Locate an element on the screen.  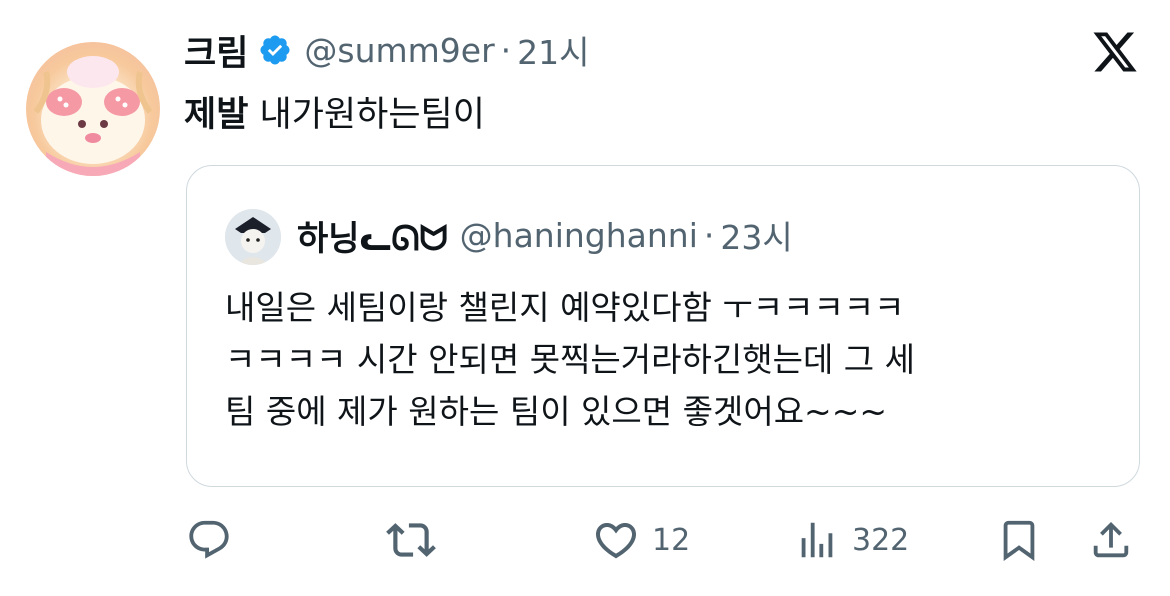
x-logo-icon is located at coordinates (1115, 52).